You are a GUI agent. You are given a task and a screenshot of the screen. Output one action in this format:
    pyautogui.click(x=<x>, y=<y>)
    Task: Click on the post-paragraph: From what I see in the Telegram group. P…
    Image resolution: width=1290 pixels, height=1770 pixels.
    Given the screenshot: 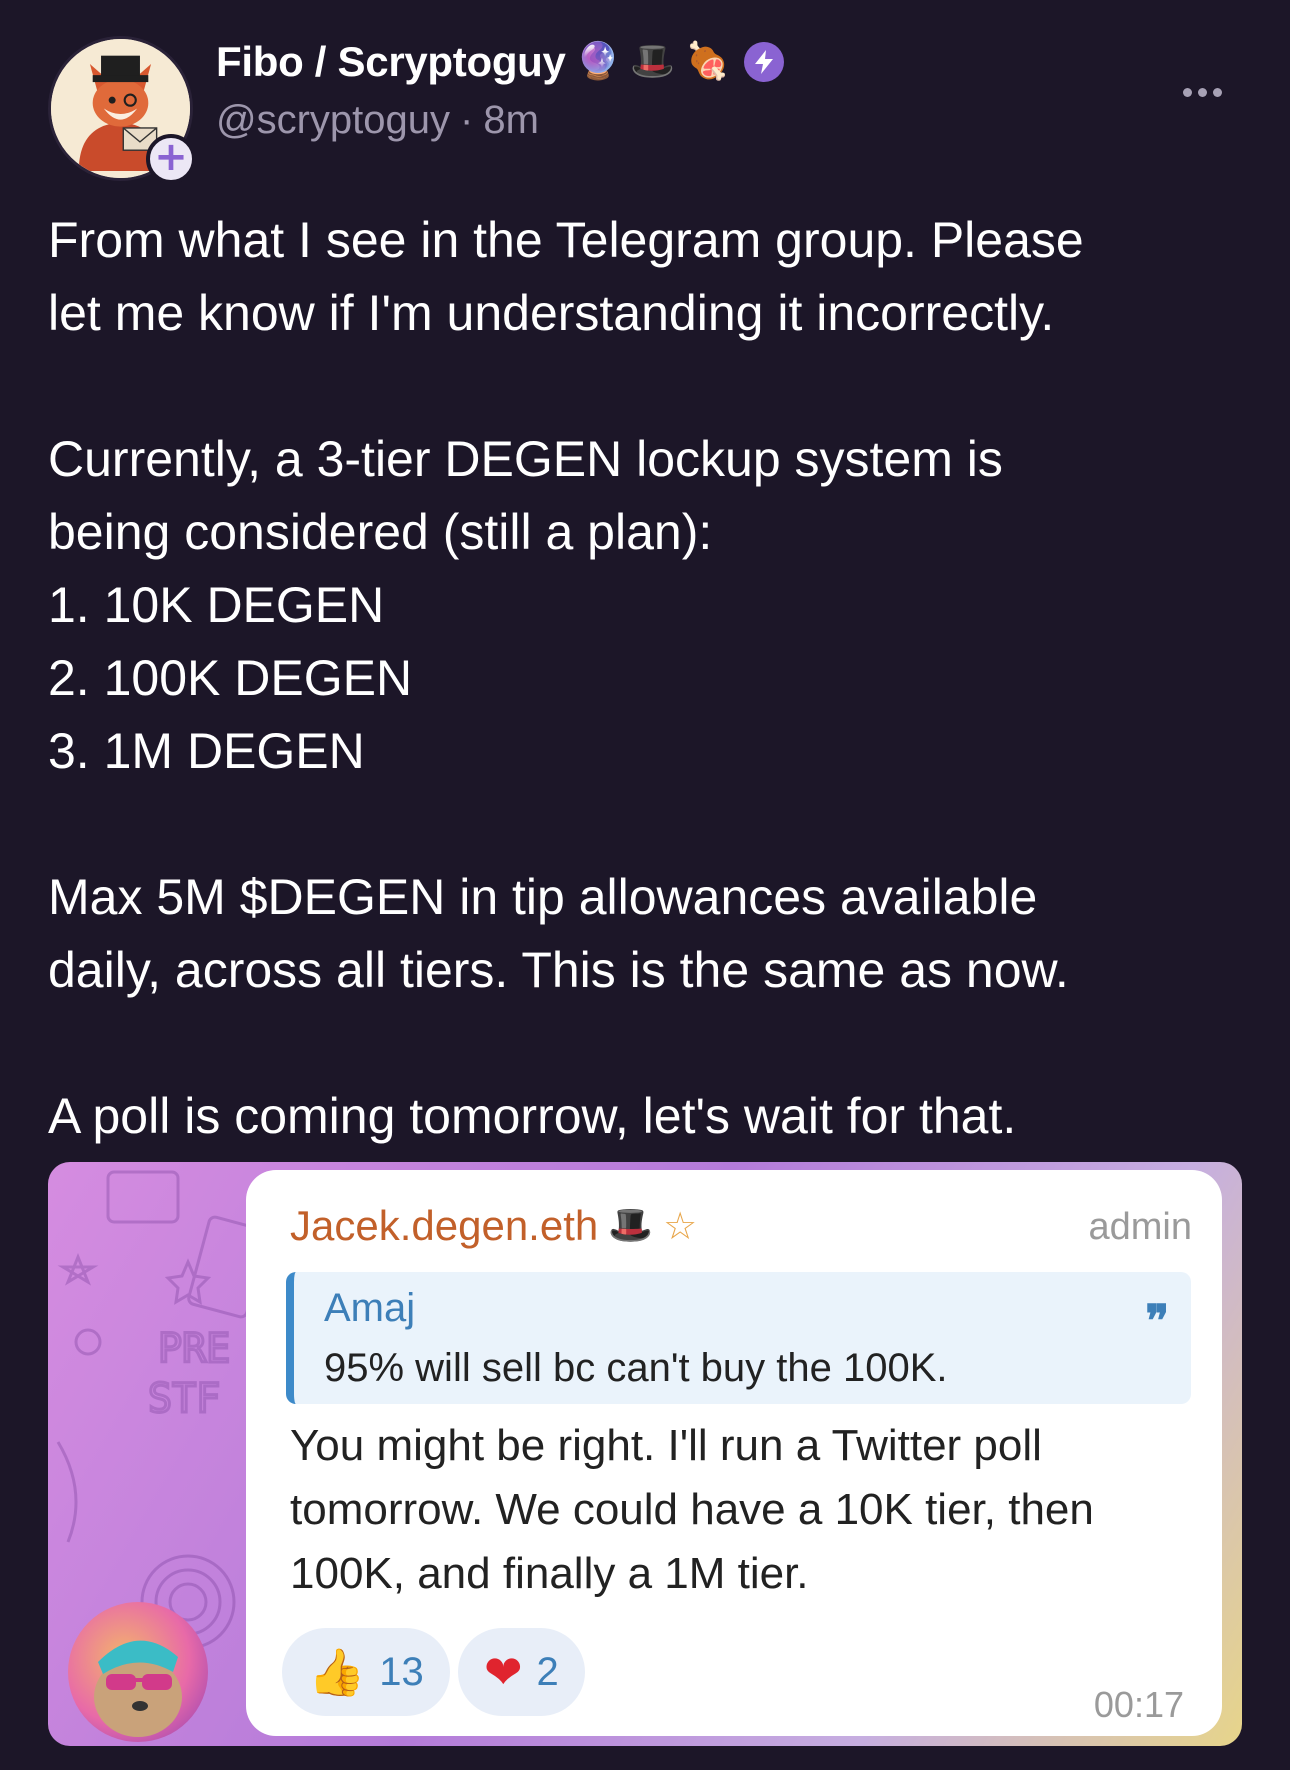 What is the action you would take?
    pyautogui.click(x=566, y=276)
    